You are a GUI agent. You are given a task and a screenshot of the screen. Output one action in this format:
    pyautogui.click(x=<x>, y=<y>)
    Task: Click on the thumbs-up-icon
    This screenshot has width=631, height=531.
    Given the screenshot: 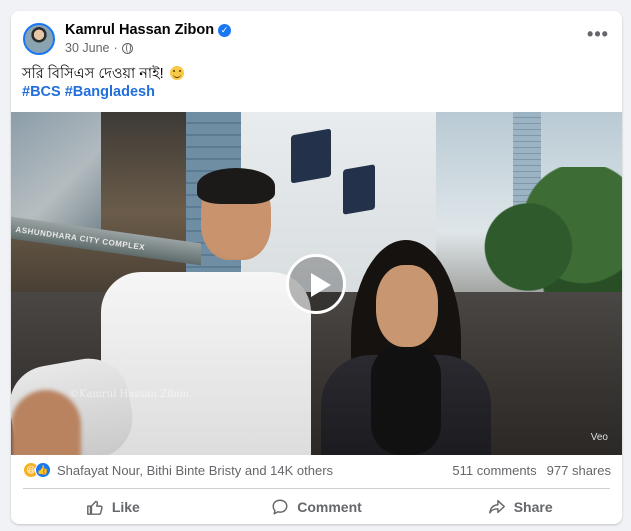 What is the action you would take?
    pyautogui.click(x=94, y=507)
    